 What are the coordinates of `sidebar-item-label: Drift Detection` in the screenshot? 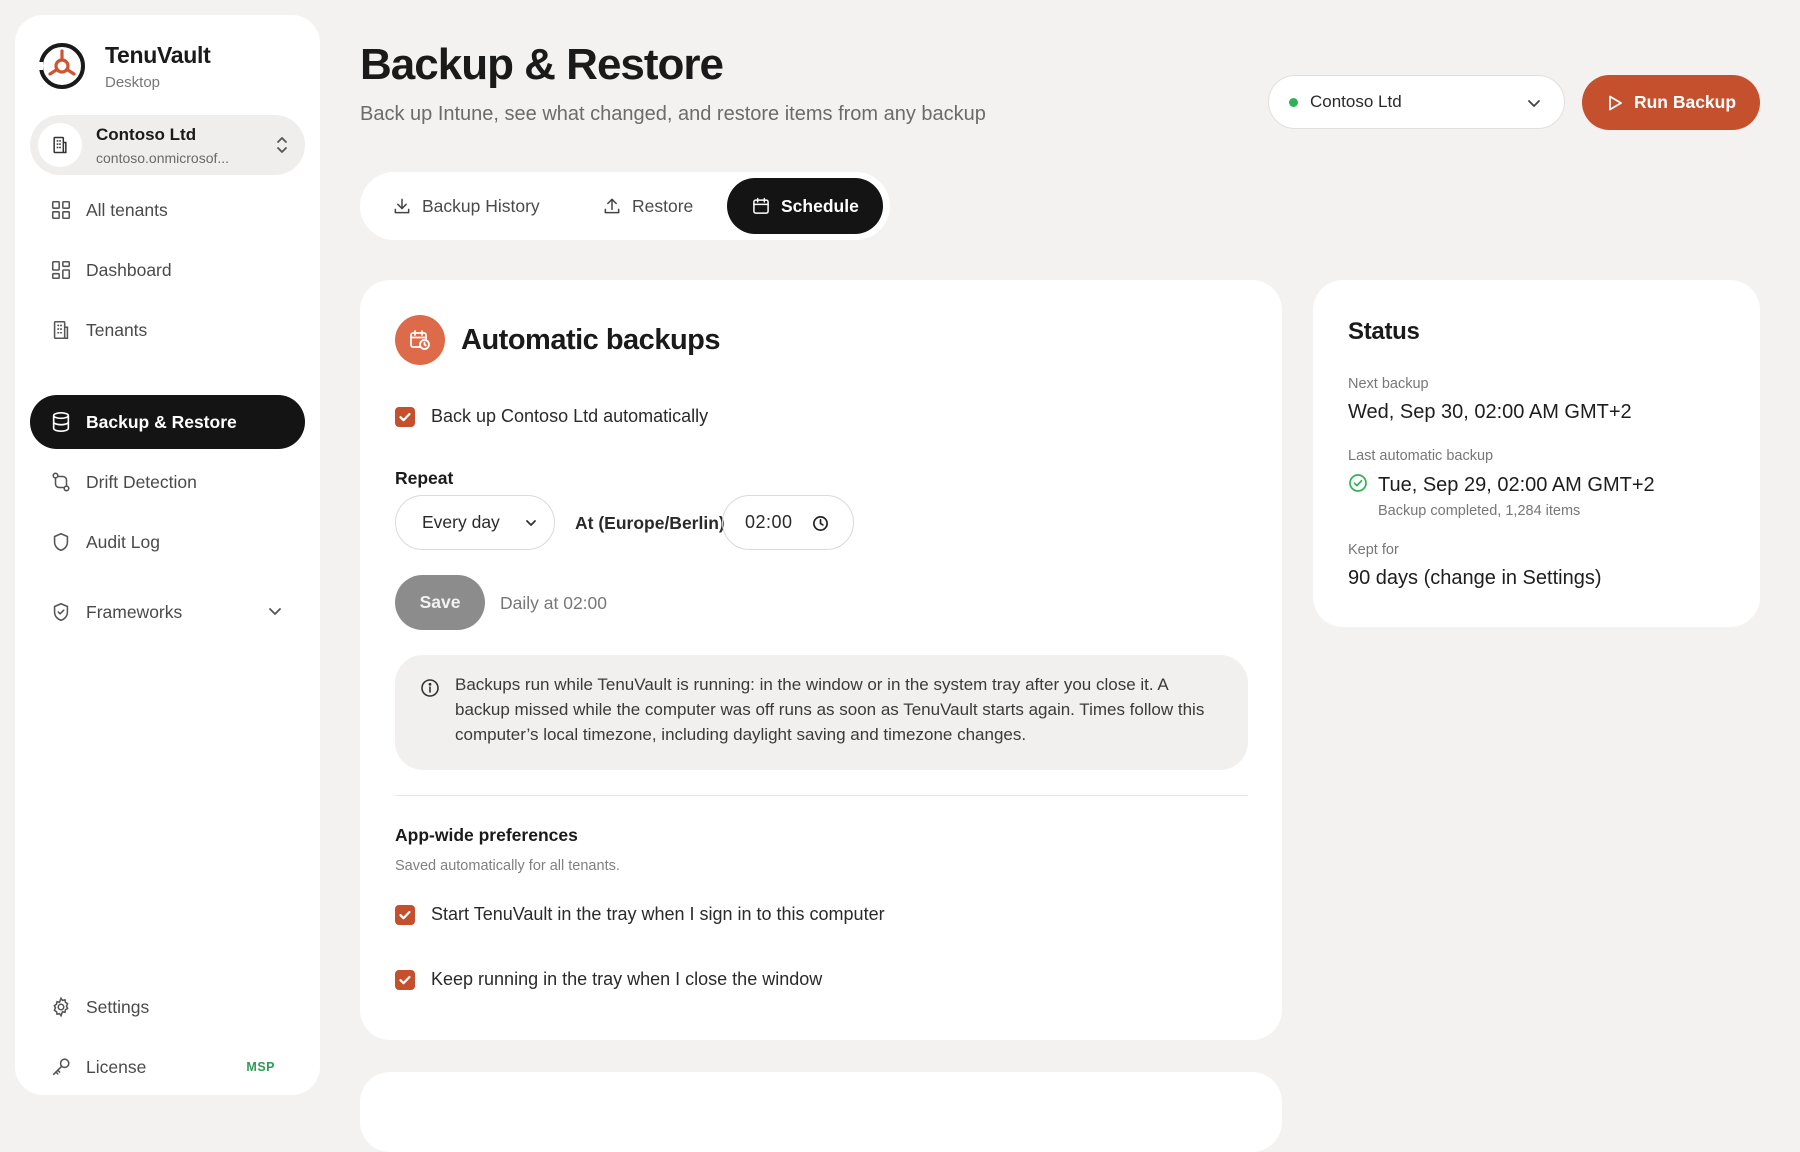 It's located at (141, 481).